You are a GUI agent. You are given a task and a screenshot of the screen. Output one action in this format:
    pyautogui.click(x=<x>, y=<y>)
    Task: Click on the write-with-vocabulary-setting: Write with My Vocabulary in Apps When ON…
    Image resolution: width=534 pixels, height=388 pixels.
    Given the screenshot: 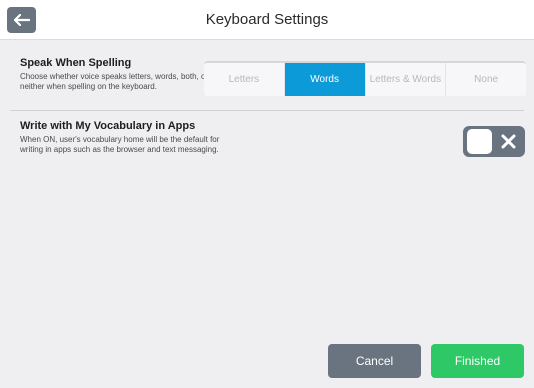 What is the action you would take?
    pyautogui.click(x=120, y=137)
    